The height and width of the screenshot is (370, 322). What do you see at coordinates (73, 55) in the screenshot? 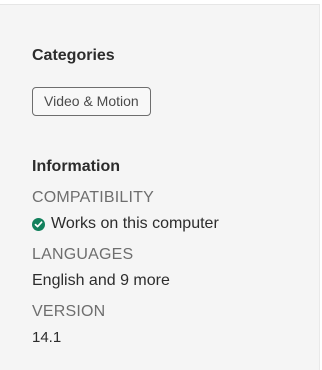
I see `categories-heading: Categories` at bounding box center [73, 55].